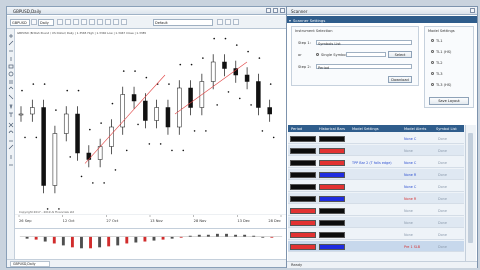 This screenshot has height=270, width=480. I want to click on zoom-in-icon, so click(92, 22).